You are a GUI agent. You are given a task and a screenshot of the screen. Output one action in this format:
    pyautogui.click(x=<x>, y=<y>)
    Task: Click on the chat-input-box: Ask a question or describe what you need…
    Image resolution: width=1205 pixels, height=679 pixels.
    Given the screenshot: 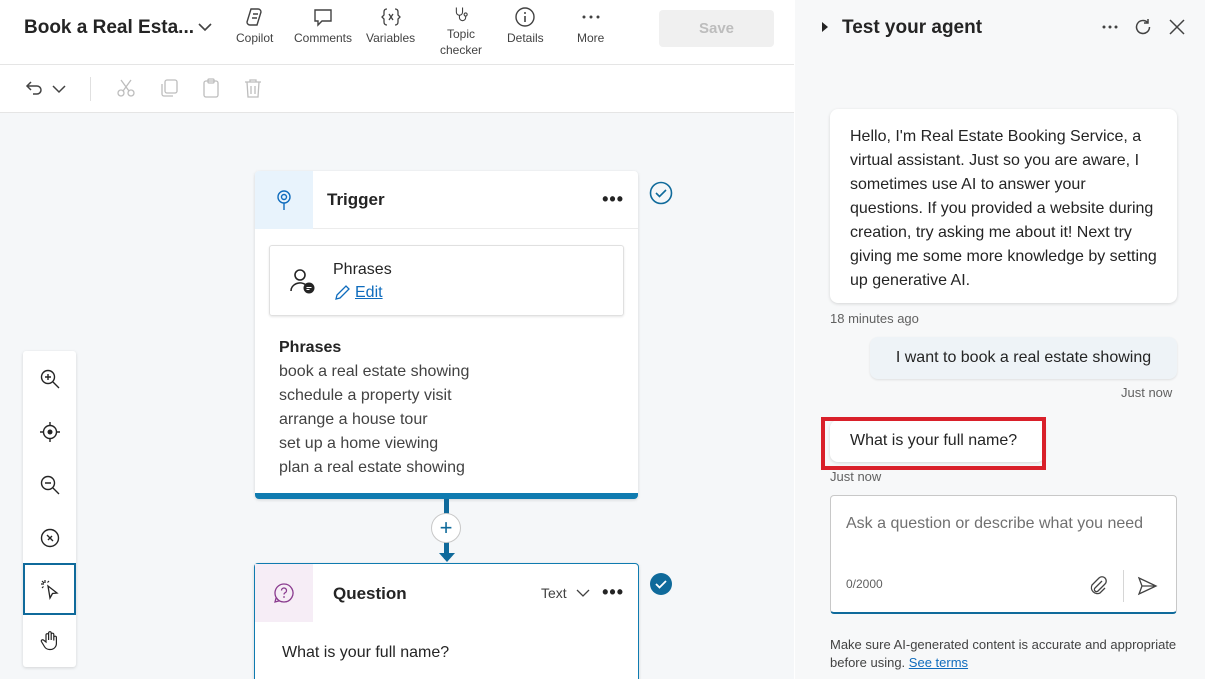 What is the action you would take?
    pyautogui.click(x=1003, y=554)
    